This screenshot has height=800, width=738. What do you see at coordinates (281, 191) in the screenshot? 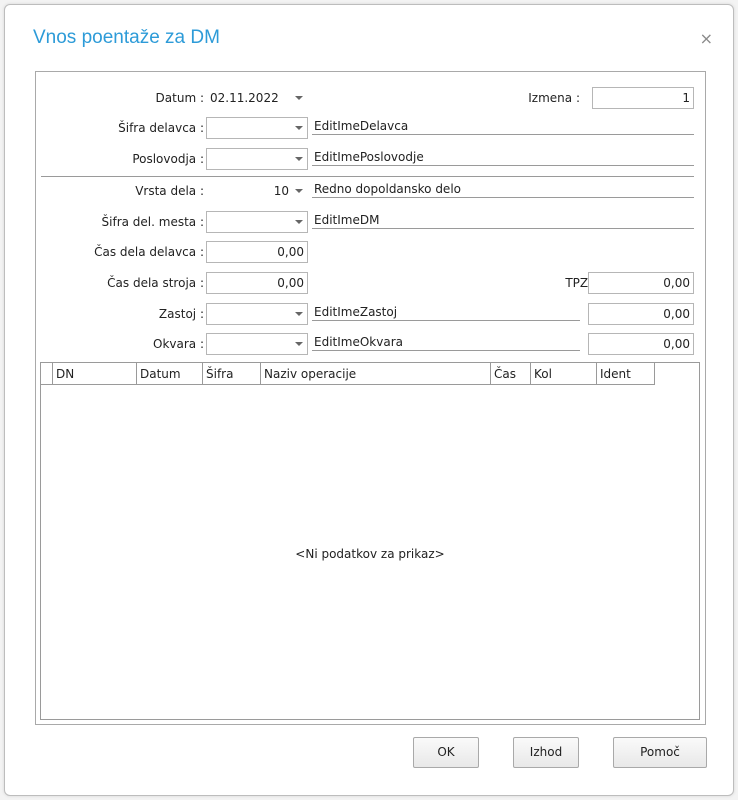
I see `vrsta-dela-value: 10` at bounding box center [281, 191].